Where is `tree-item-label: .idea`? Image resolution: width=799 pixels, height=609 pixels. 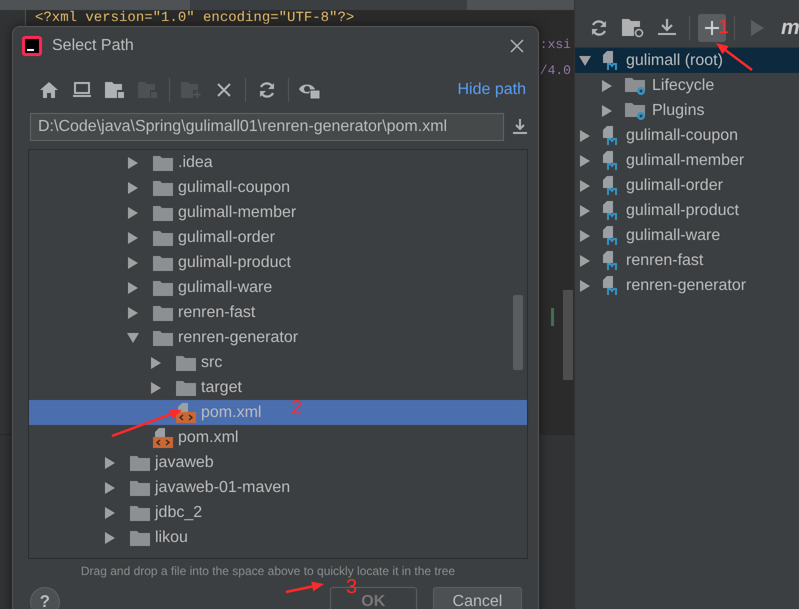 tree-item-label: .idea is located at coordinates (195, 163).